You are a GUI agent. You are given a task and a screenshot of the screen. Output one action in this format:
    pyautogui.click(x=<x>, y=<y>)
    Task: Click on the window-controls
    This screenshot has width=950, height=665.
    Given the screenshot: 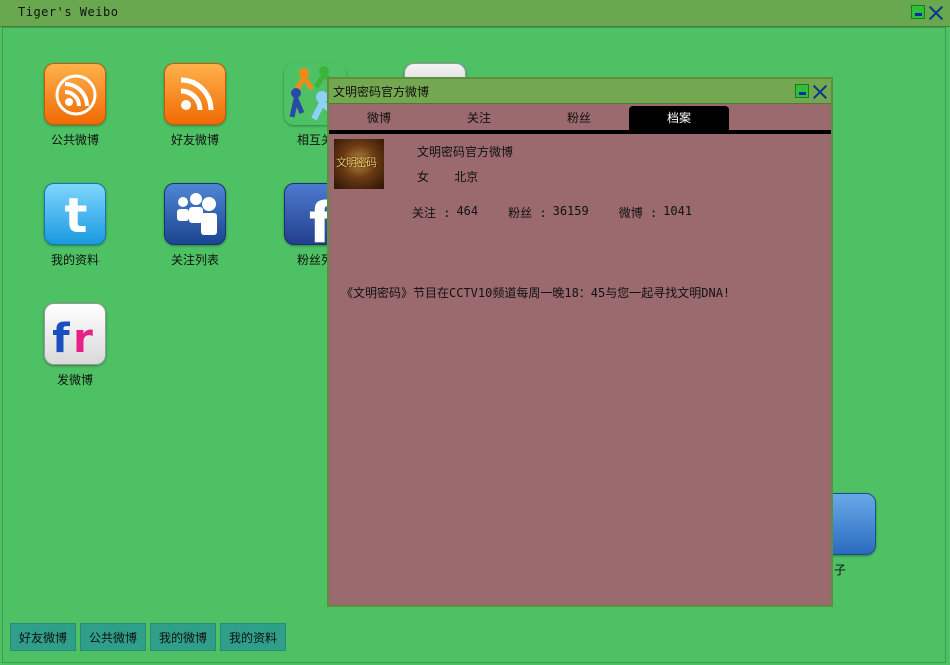 What is the action you would take?
    pyautogui.click(x=927, y=13)
    